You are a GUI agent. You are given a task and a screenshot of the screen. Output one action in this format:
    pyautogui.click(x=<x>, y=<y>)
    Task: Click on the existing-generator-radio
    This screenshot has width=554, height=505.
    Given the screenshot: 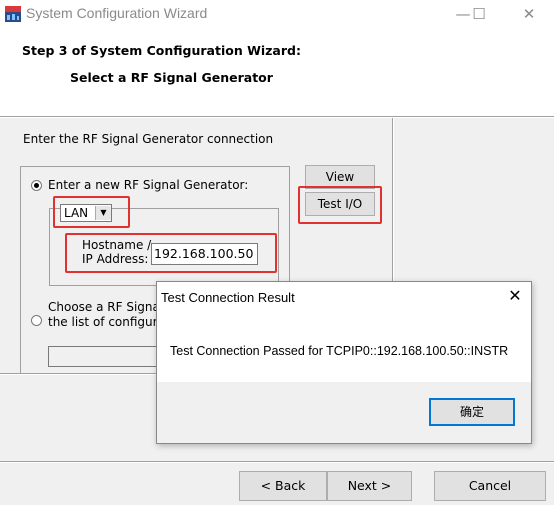 What is the action you would take?
    pyautogui.click(x=36, y=320)
    